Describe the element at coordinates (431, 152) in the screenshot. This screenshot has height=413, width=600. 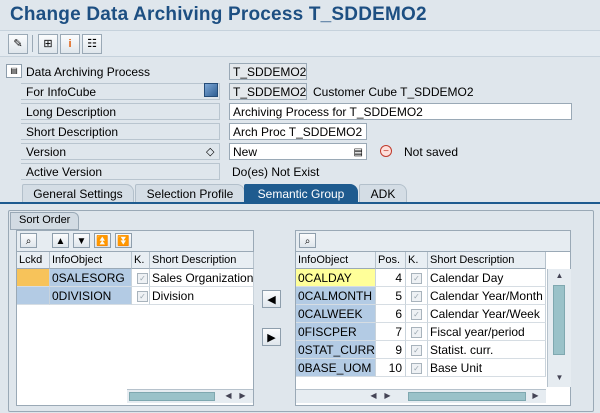
I see `version-status: Not saved` at that location.